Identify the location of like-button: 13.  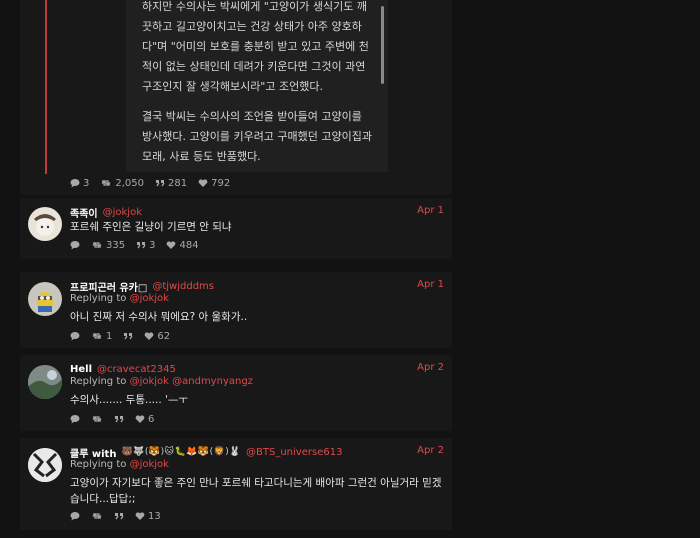
(148, 516).